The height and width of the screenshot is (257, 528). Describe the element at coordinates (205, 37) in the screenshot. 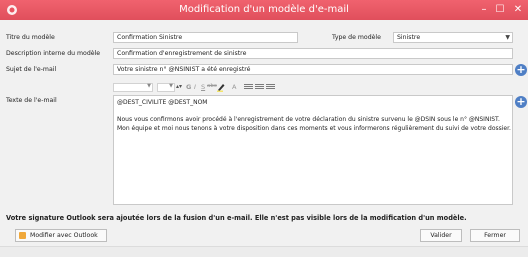

I see `titre-input: Confirmation Sinistre` at that location.